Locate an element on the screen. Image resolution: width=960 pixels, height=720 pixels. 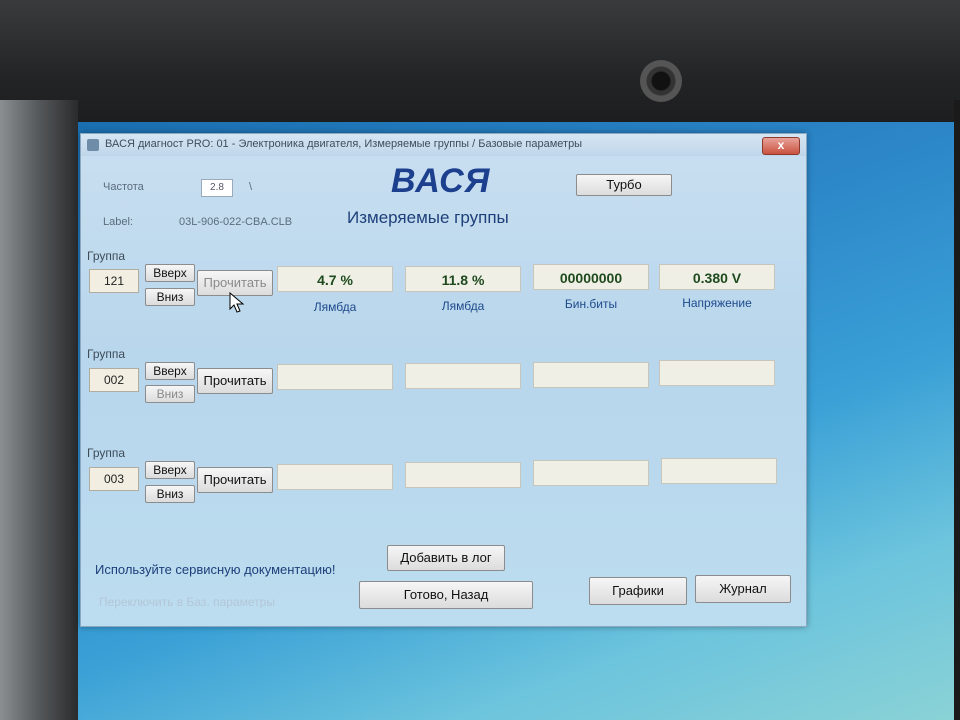
charts-button: Графики is located at coordinates (638, 591).